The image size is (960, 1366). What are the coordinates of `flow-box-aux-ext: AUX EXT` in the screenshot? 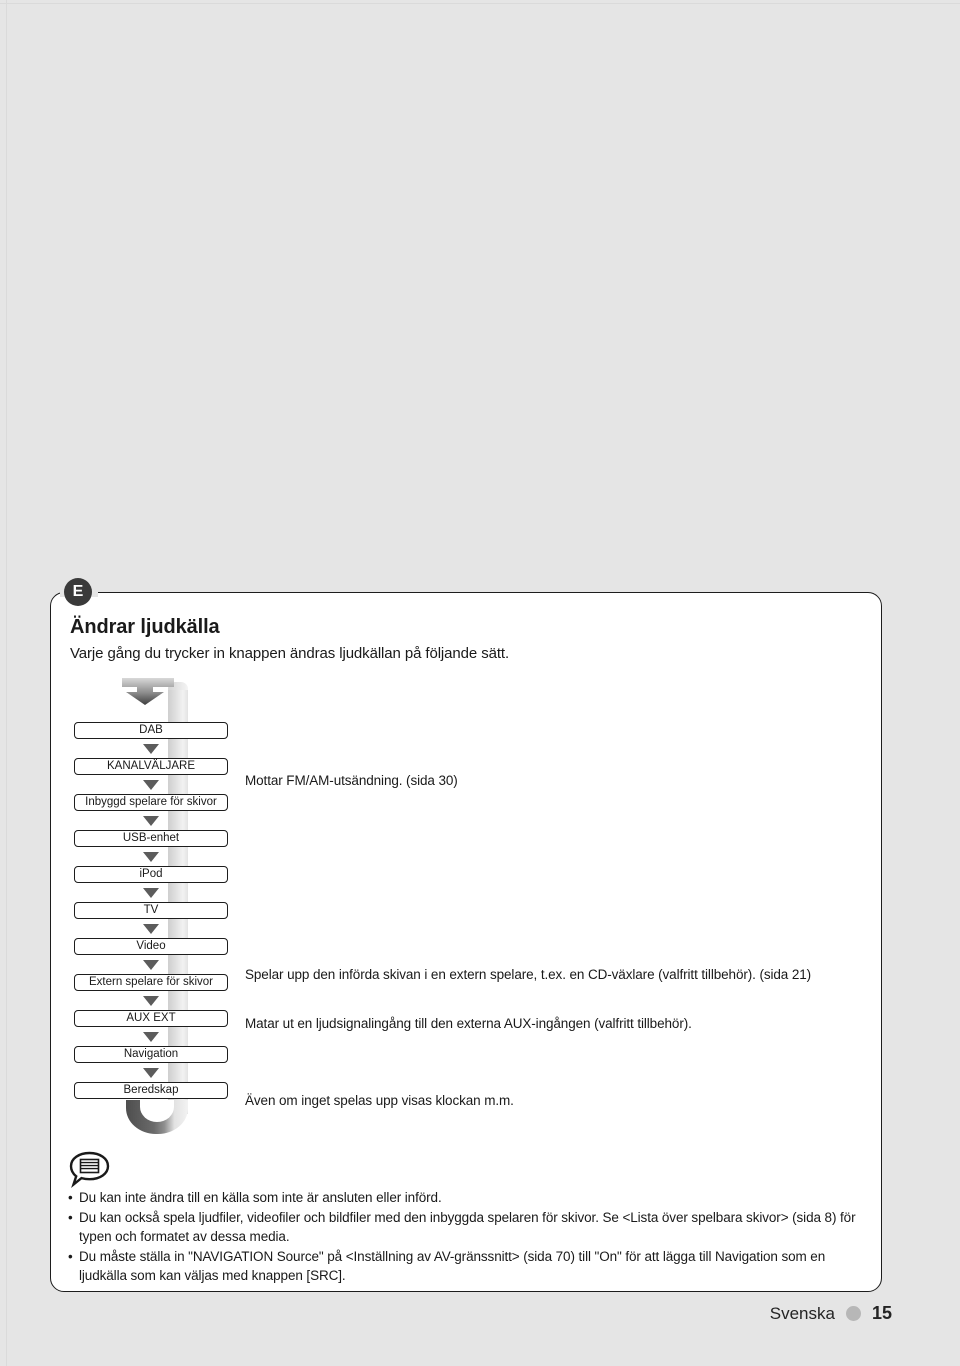 It's located at (151, 1018).